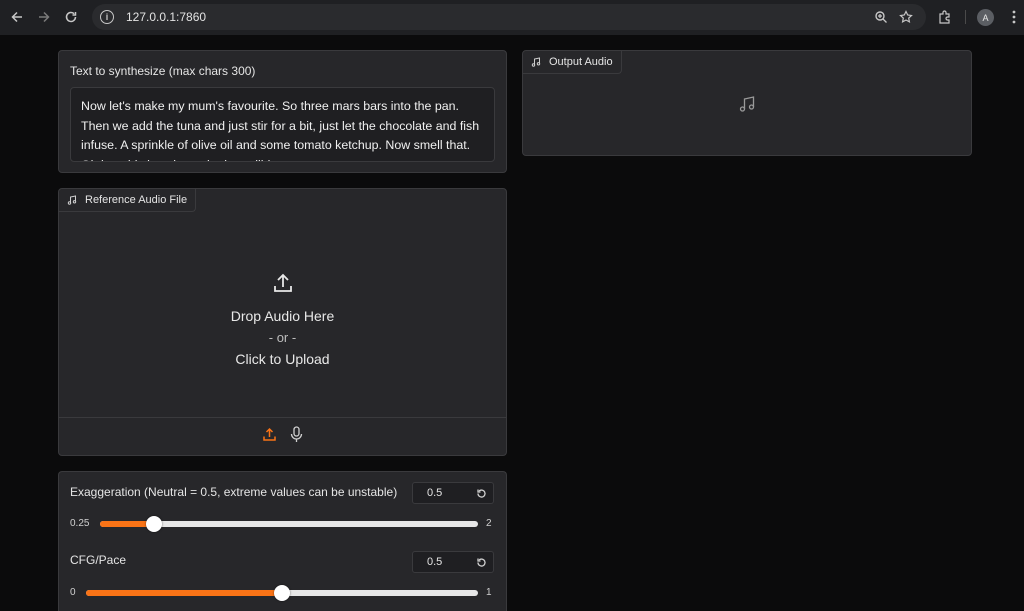  I want to click on cfg-pace-number-input: 0.5, so click(441, 562).